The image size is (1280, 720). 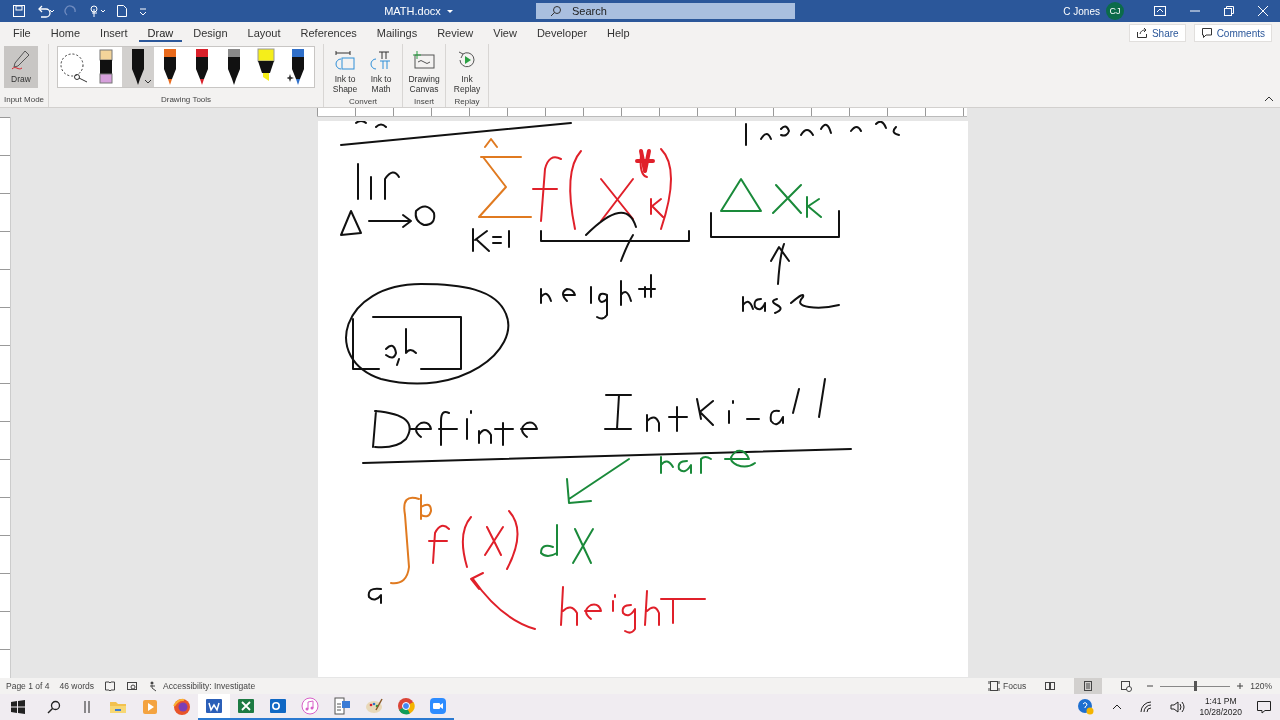 I want to click on pen-icon, so click(x=21, y=60).